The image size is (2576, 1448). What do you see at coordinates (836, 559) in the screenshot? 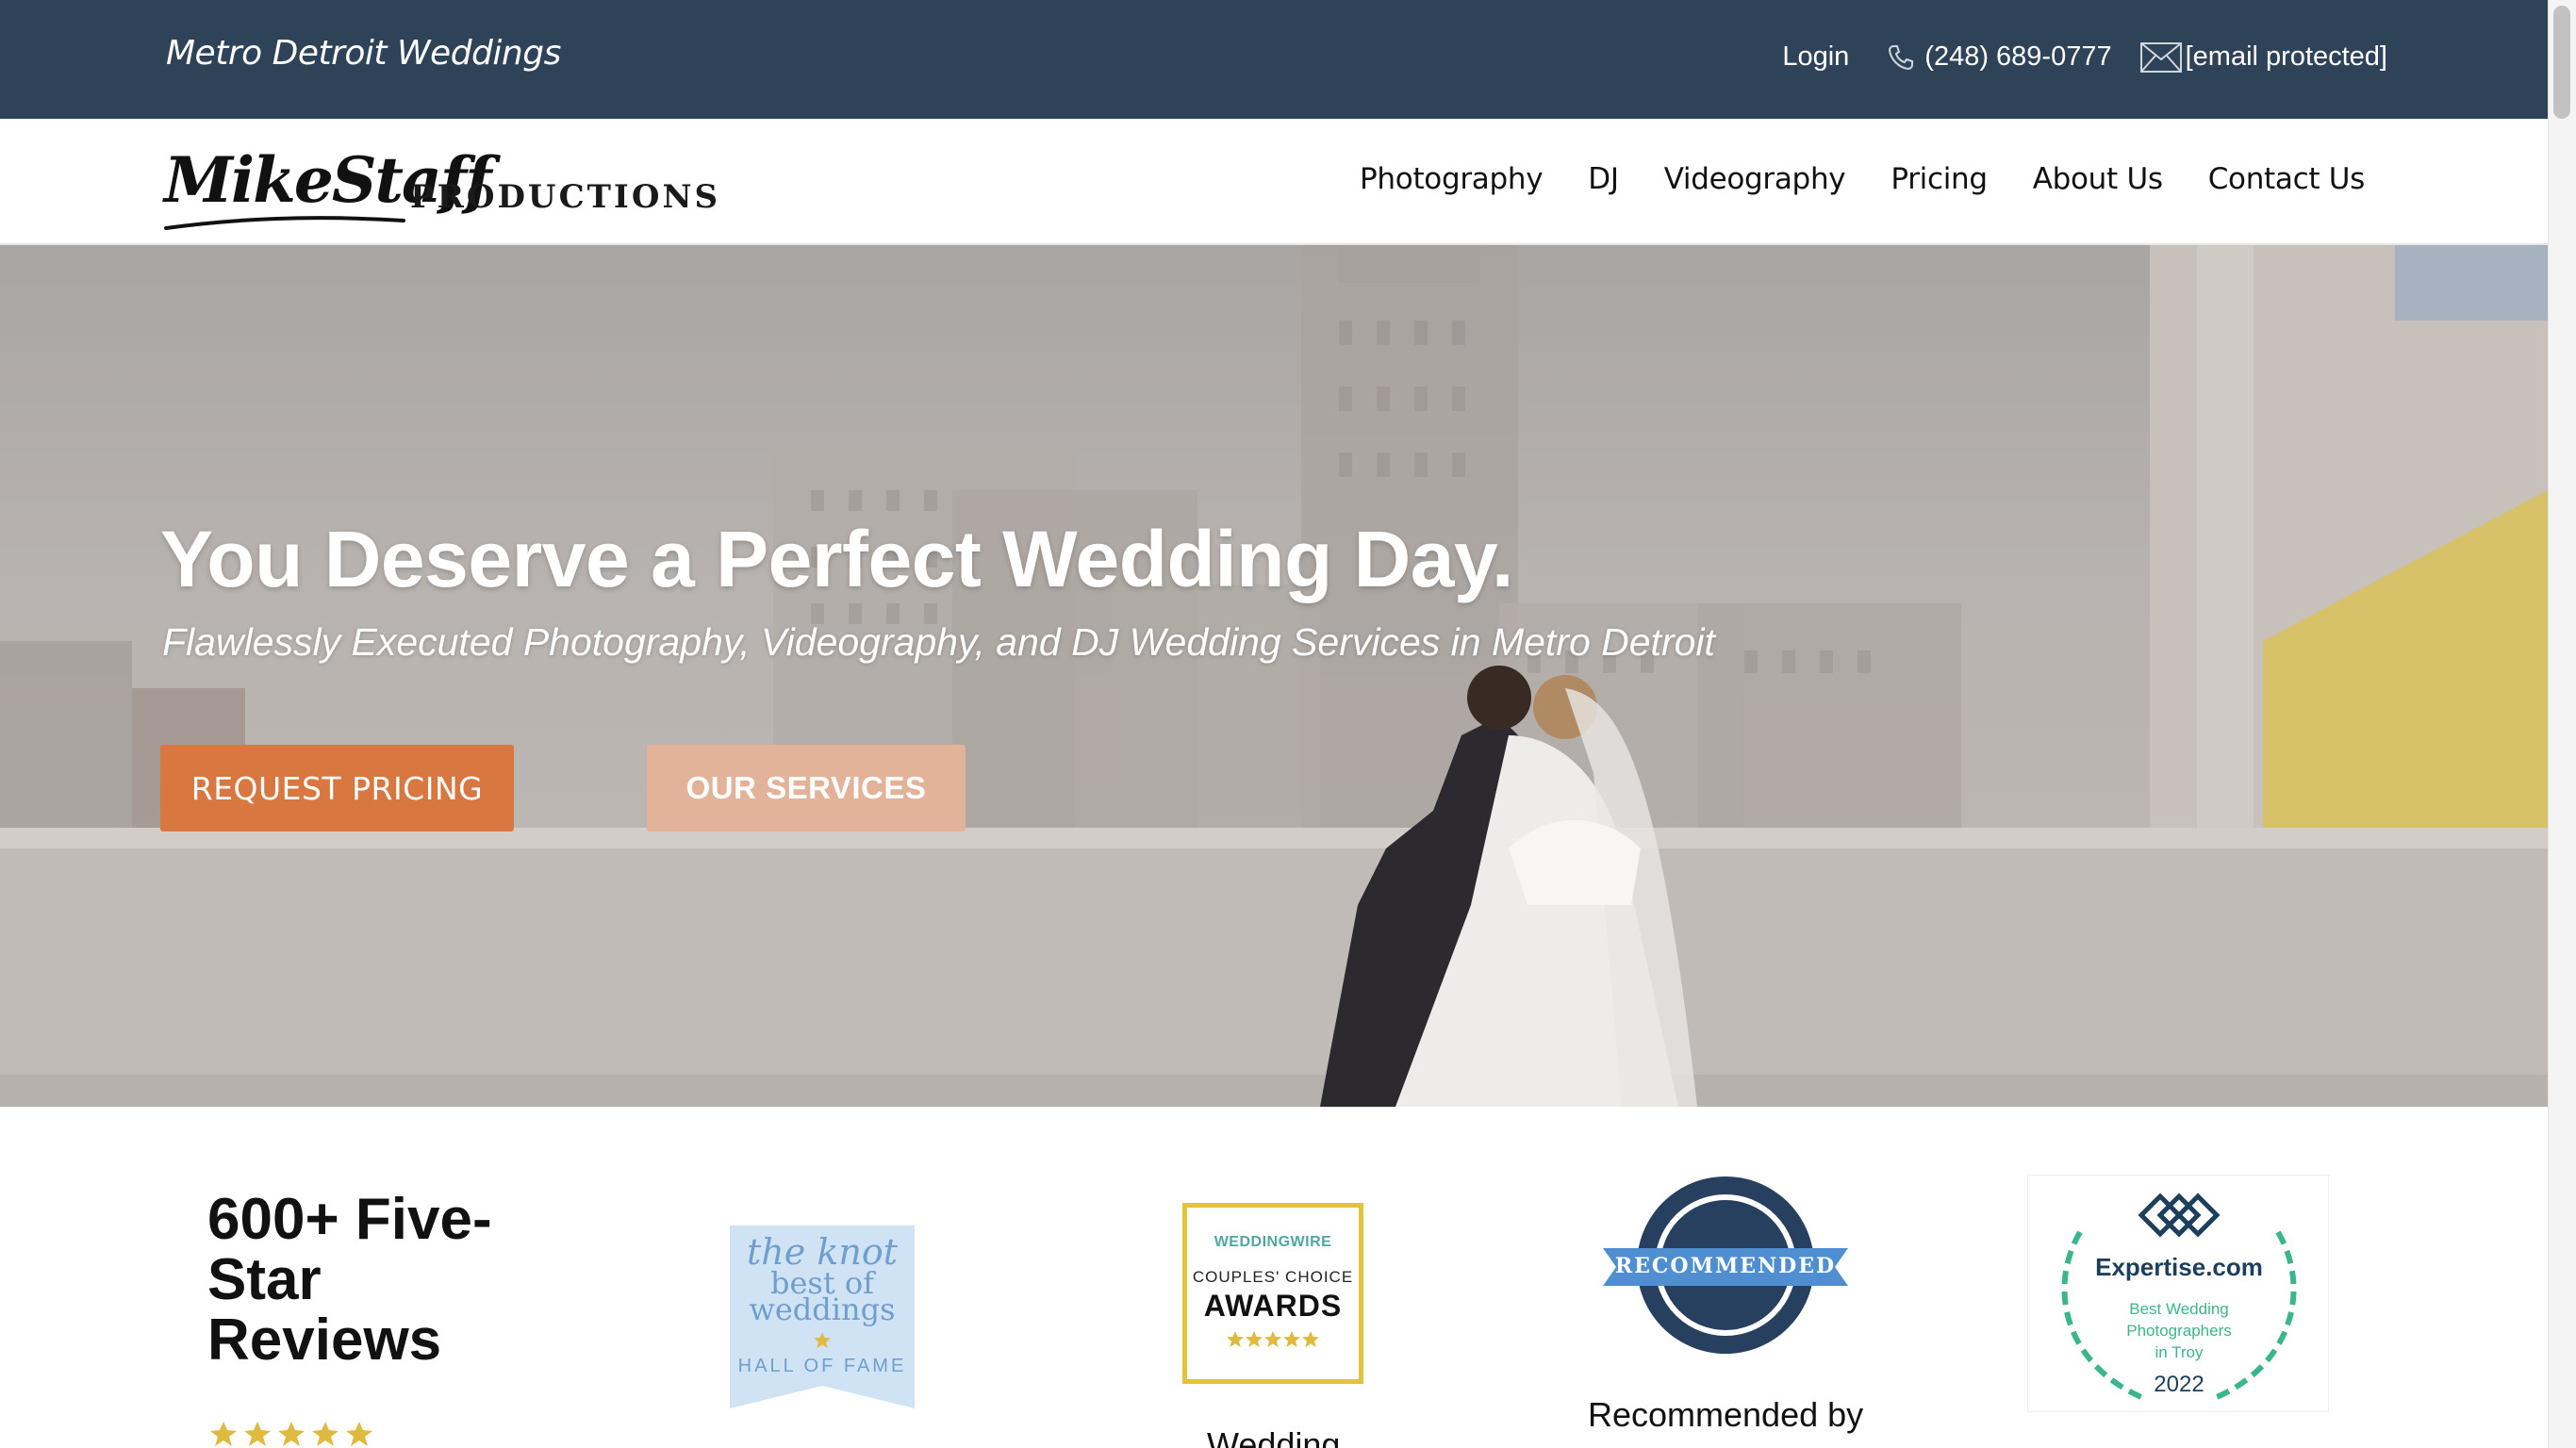
I see `hero-title: You Deserve a Perfect Wedding Day.` at bounding box center [836, 559].